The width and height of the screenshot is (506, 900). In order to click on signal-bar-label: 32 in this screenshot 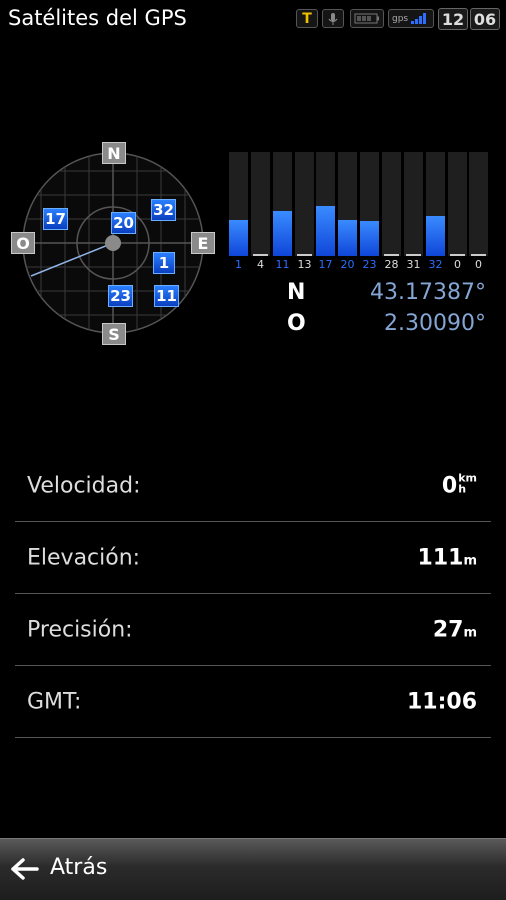, I will do `click(435, 264)`.